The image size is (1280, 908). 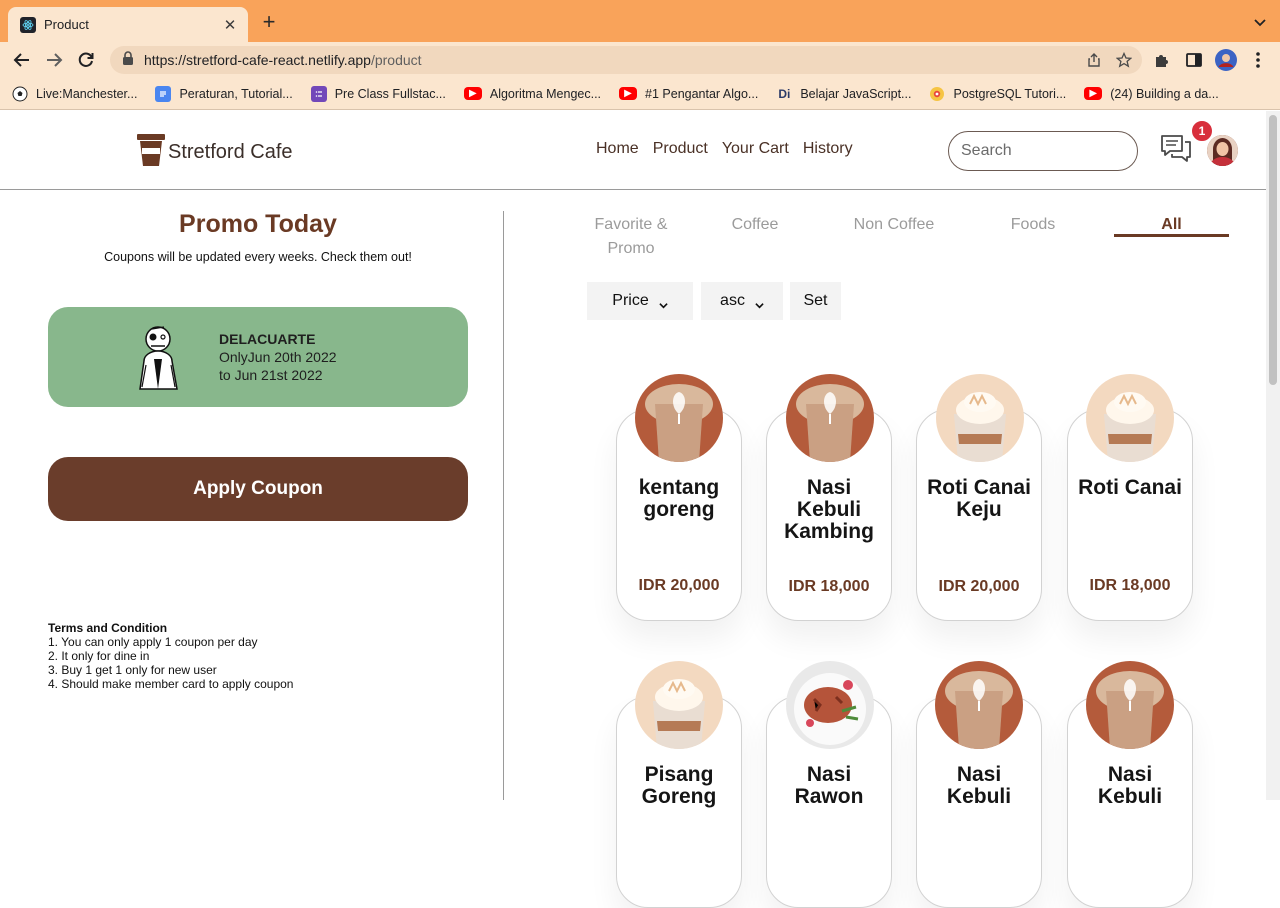 I want to click on product-name: Roti Canai, so click(x=1130, y=487).